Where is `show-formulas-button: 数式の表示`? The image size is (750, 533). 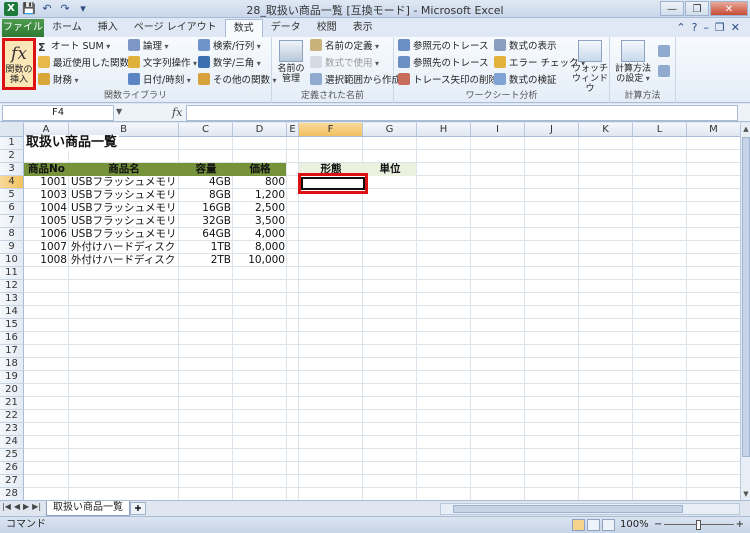 show-formulas-button: 数式の表示 is located at coordinates (525, 47).